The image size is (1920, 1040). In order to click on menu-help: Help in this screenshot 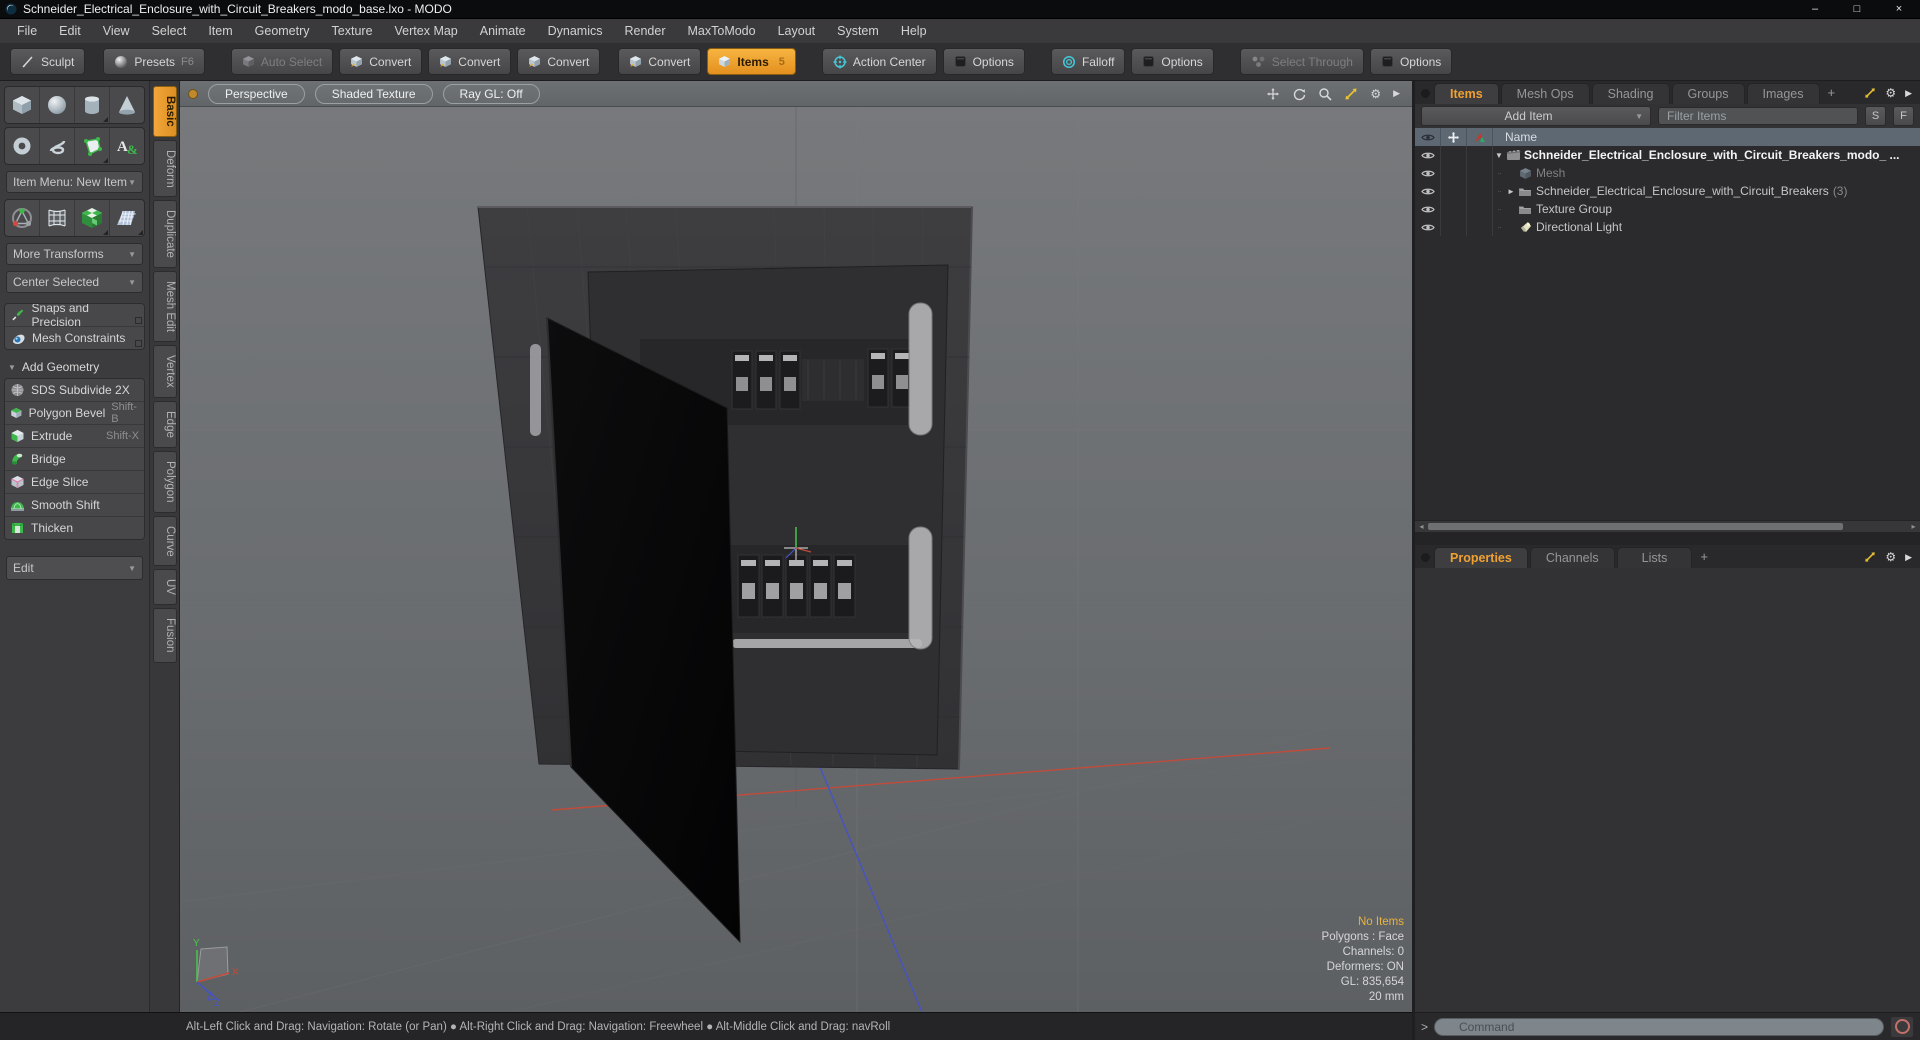, I will do `click(914, 31)`.